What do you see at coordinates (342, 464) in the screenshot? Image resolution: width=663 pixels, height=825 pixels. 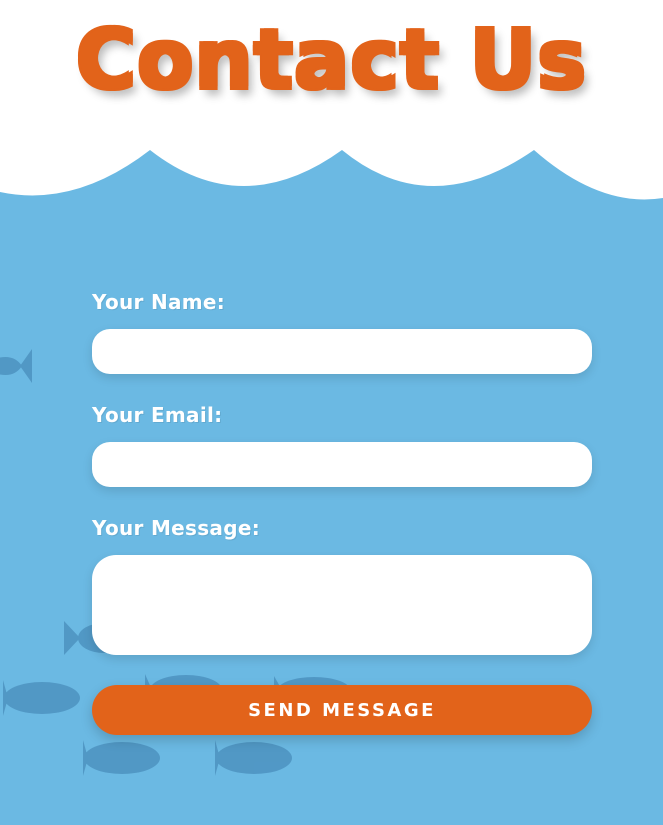 I see `email-input` at bounding box center [342, 464].